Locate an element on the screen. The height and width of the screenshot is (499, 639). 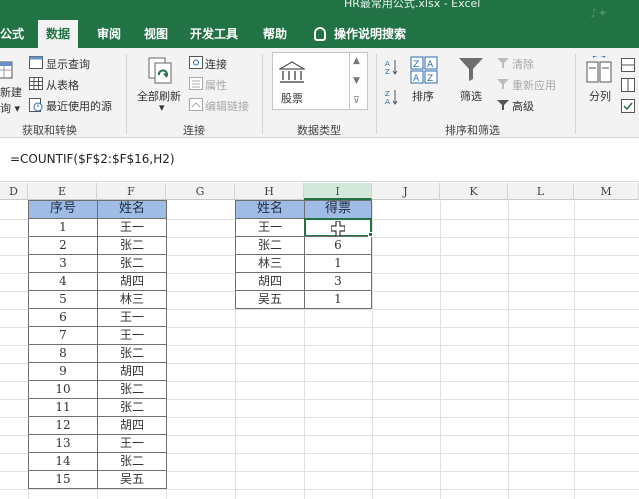
column-header-f: F is located at coordinates (131, 191).